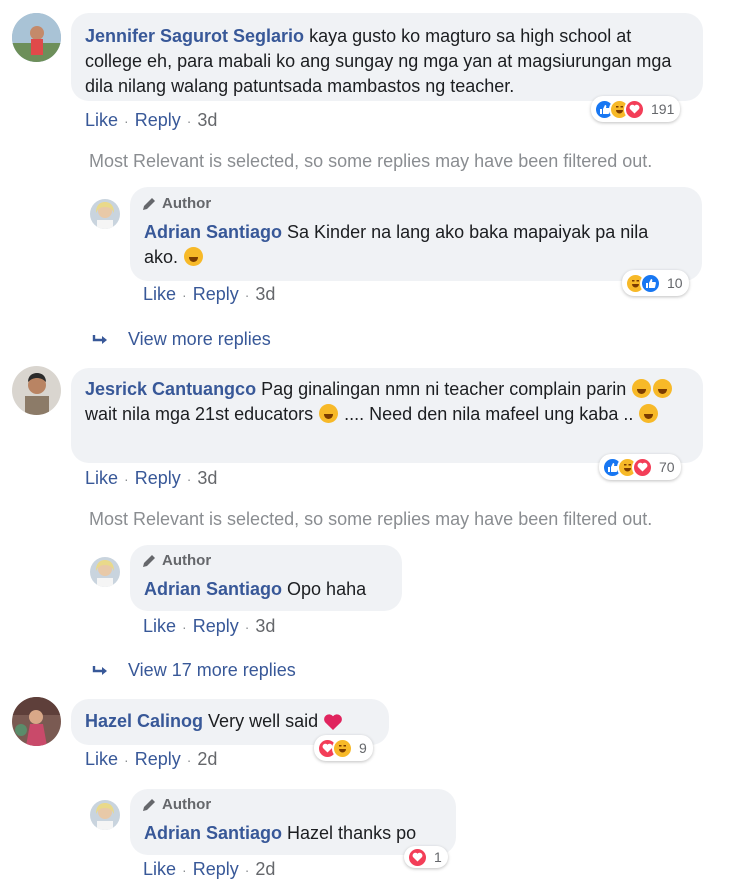 The width and height of the screenshot is (750, 880). I want to click on reaction-summary: 9, so click(343, 748).